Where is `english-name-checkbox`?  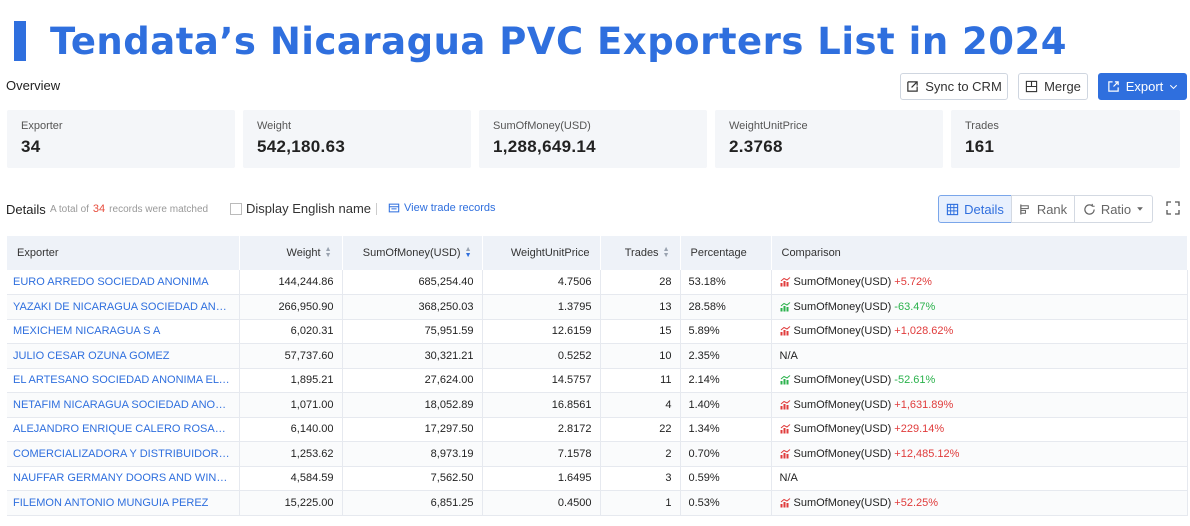
english-name-checkbox is located at coordinates (236, 209).